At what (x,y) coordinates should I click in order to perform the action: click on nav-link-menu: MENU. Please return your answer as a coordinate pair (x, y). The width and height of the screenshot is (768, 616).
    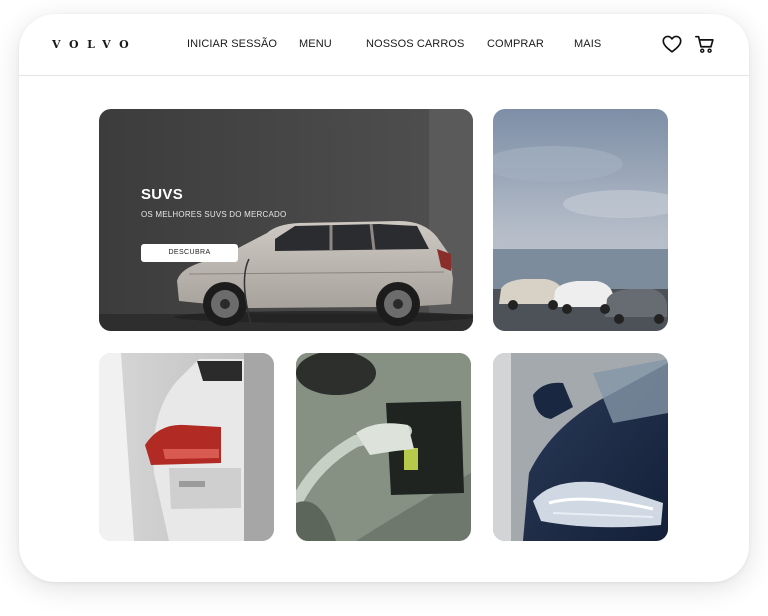
    Looking at the image, I should click on (315, 44).